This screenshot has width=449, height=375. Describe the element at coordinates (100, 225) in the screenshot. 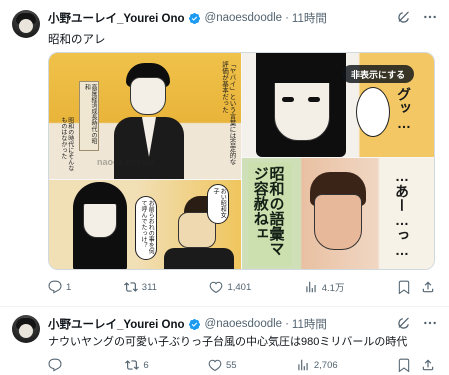

I see `girl-figure` at that location.